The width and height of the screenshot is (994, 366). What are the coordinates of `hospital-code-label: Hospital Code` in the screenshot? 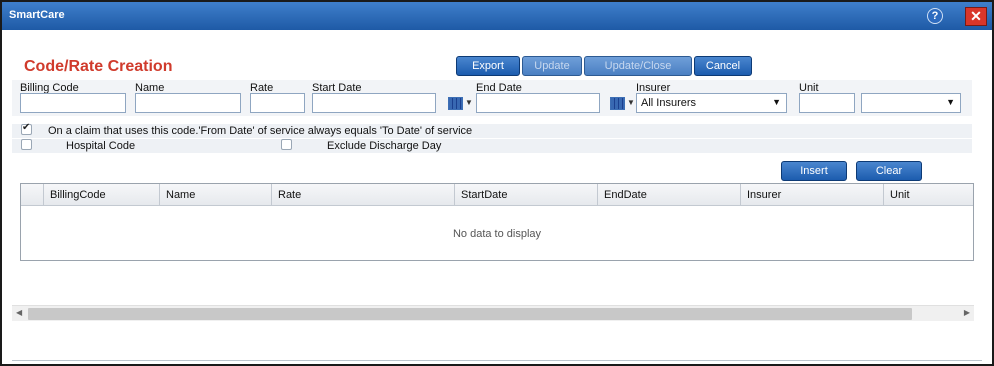 It's located at (101, 146).